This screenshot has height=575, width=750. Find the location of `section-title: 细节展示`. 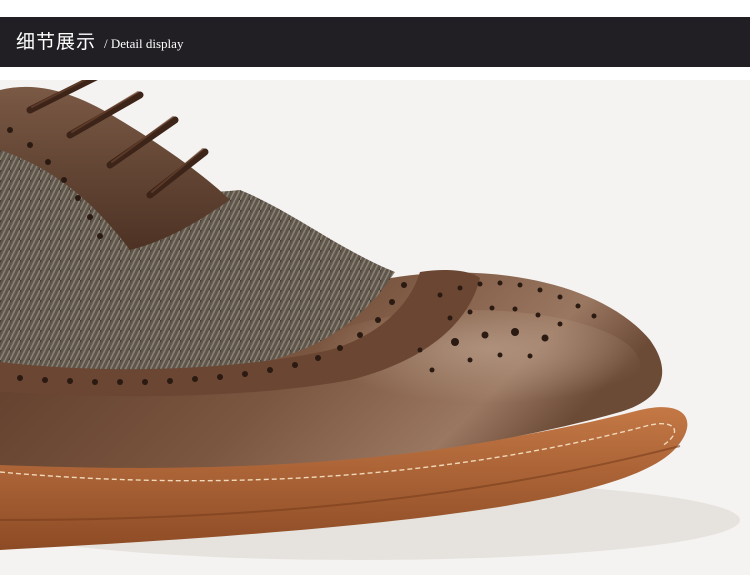

section-title: 细节展示 is located at coordinates (56, 41).